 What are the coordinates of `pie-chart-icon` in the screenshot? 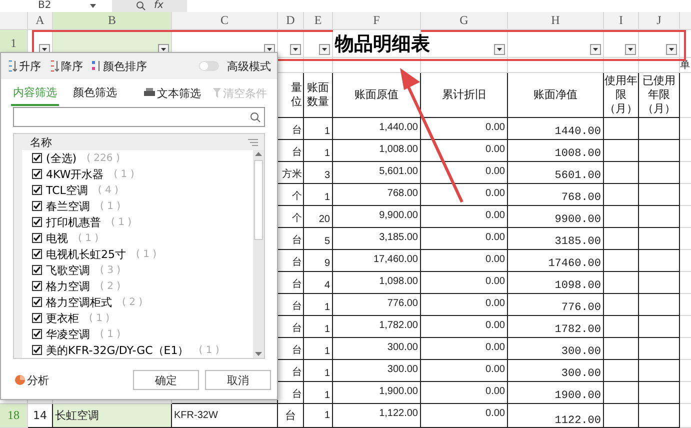 It's located at (20, 380).